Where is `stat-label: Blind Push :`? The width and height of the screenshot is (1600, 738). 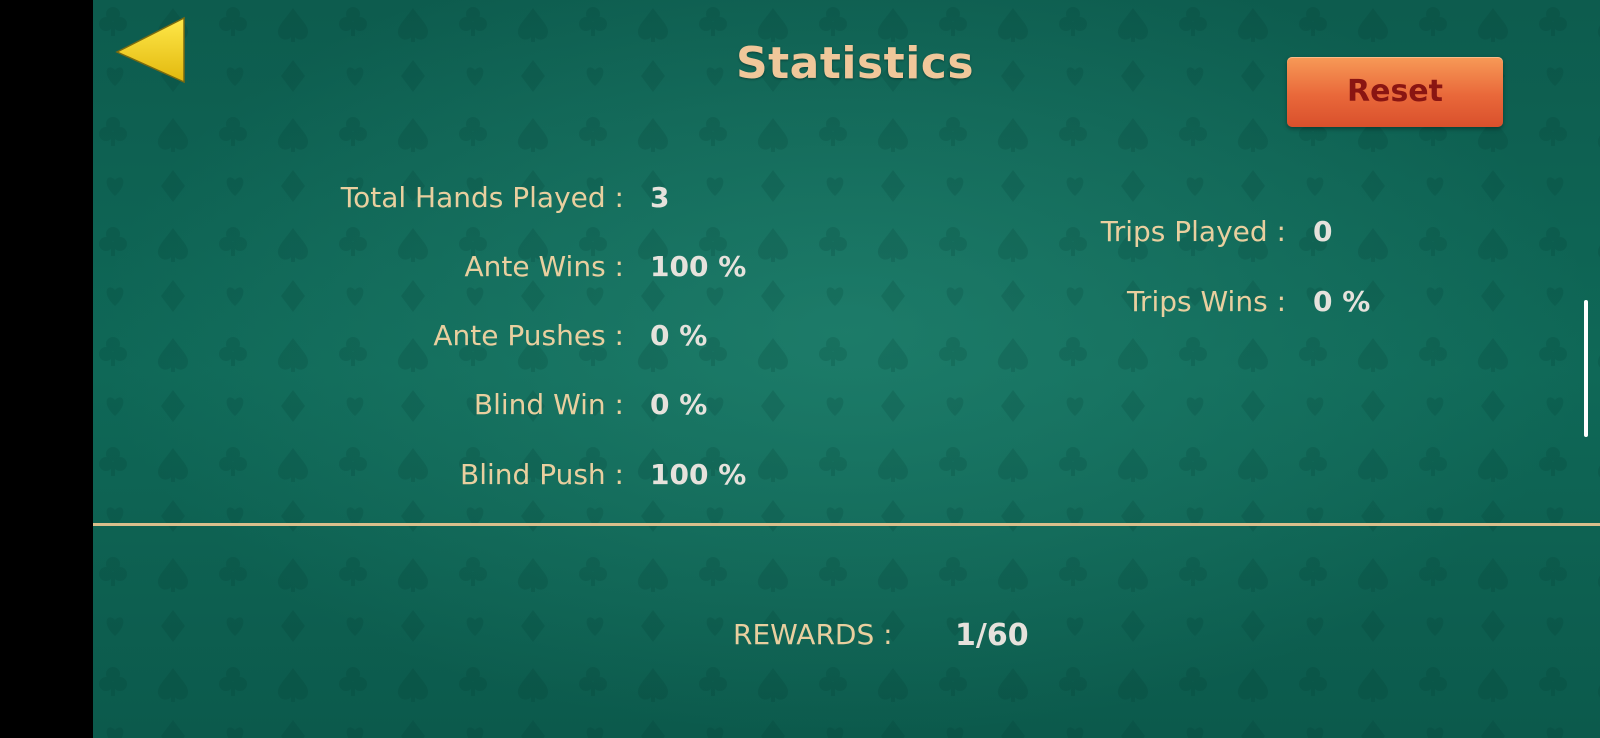 stat-label: Blind Push : is located at coordinates (542, 474).